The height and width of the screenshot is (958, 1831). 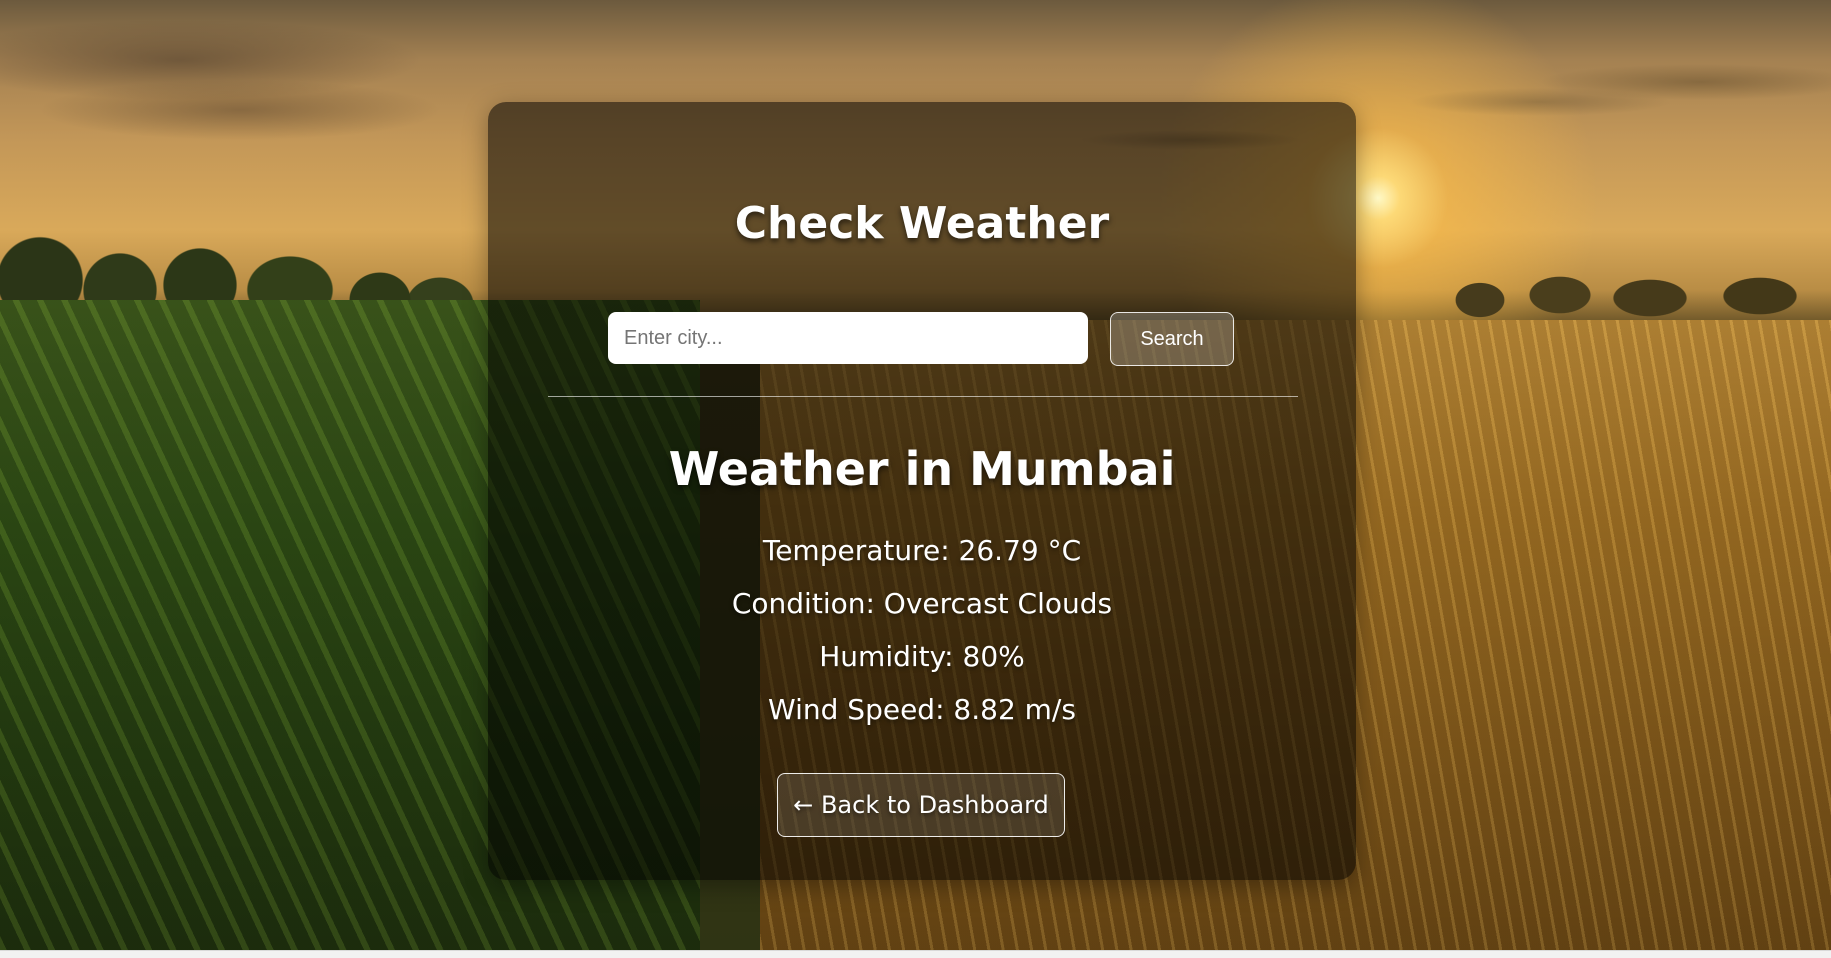 What do you see at coordinates (922, 603) in the screenshot?
I see `condition-text: Condition: Overcast Clouds` at bounding box center [922, 603].